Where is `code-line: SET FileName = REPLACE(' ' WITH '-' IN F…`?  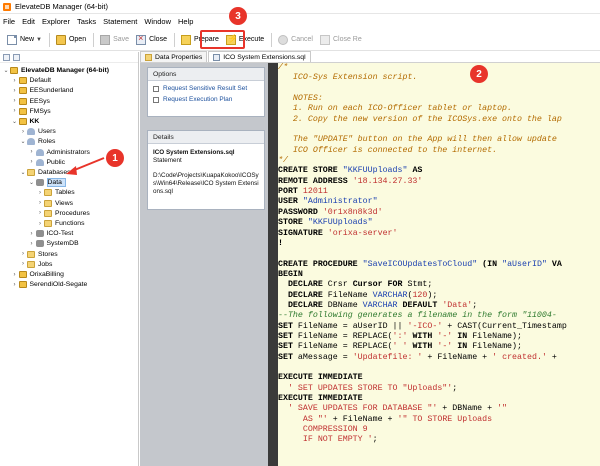 code-line: SET FileName = REPLACE(' ' WITH '-' IN F… is located at coordinates (422, 347).